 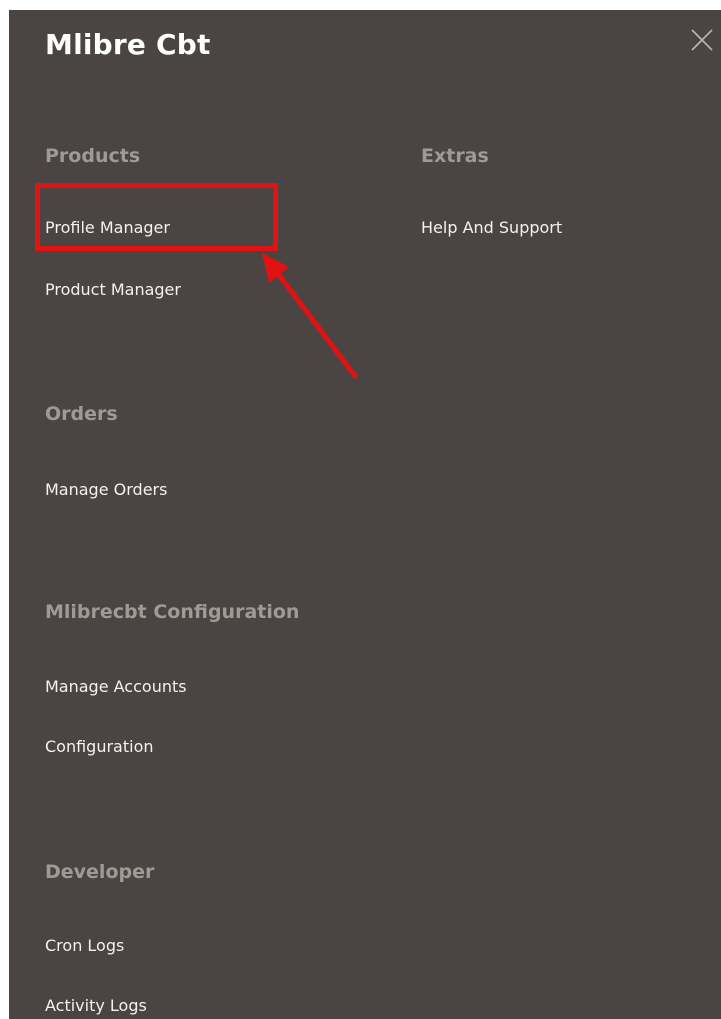 I want to click on section-title-developer: Developer, so click(x=100, y=872).